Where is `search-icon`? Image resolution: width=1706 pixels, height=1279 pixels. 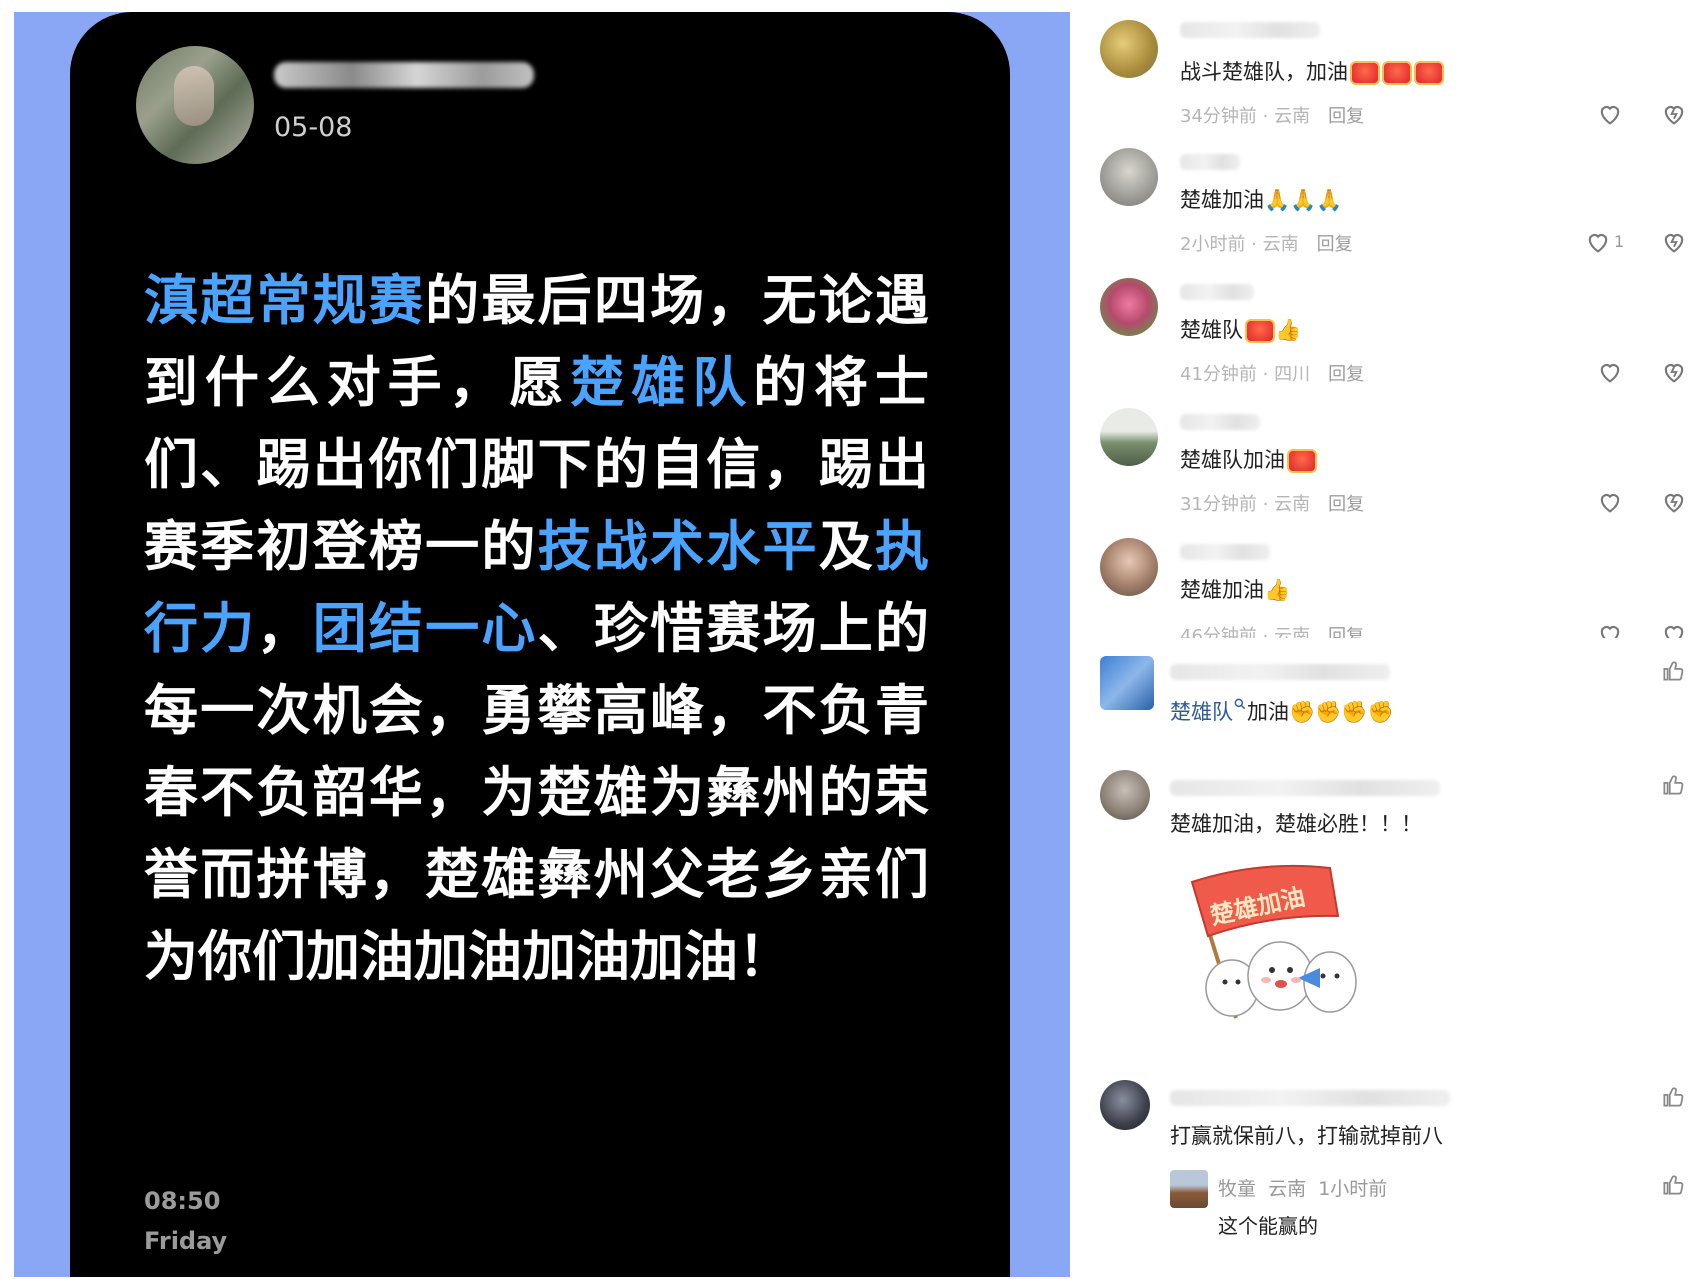
search-icon is located at coordinates (1240, 704).